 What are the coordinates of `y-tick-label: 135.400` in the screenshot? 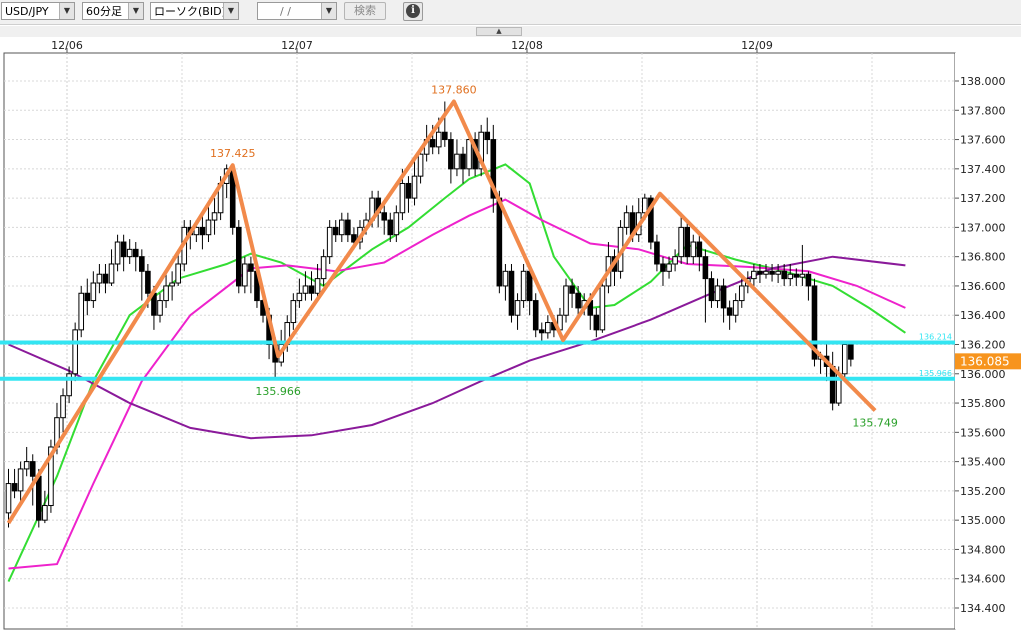 It's located at (983, 462).